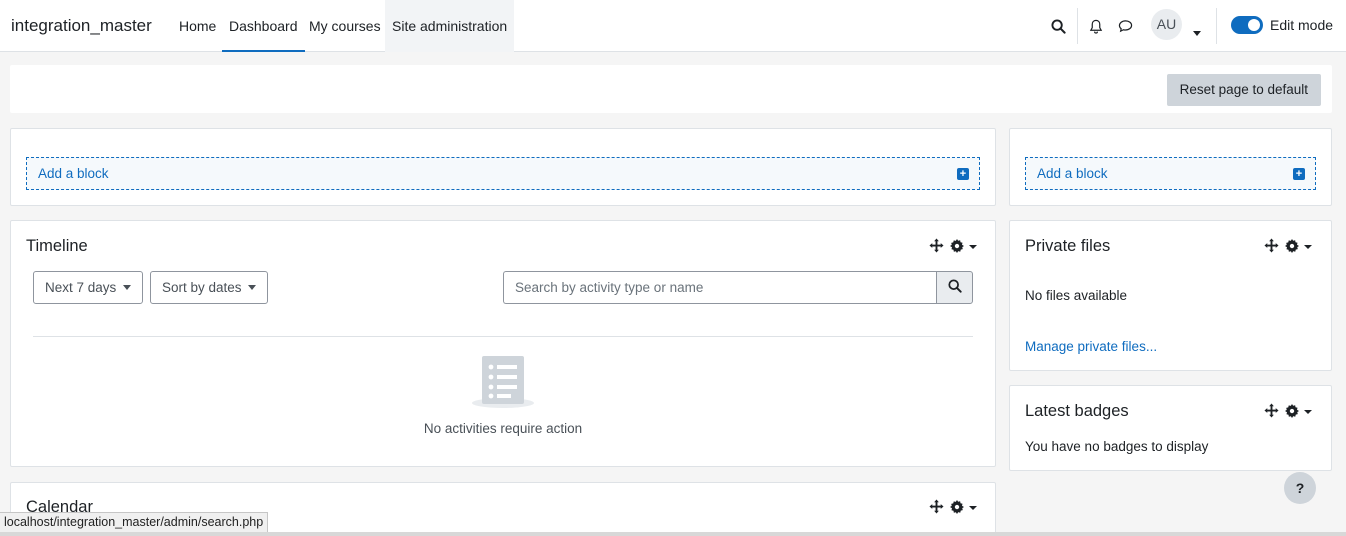 Image resolution: width=1346 pixels, height=536 pixels. What do you see at coordinates (1243, 90) in the screenshot?
I see `reset-page-button: Reset page to default` at bounding box center [1243, 90].